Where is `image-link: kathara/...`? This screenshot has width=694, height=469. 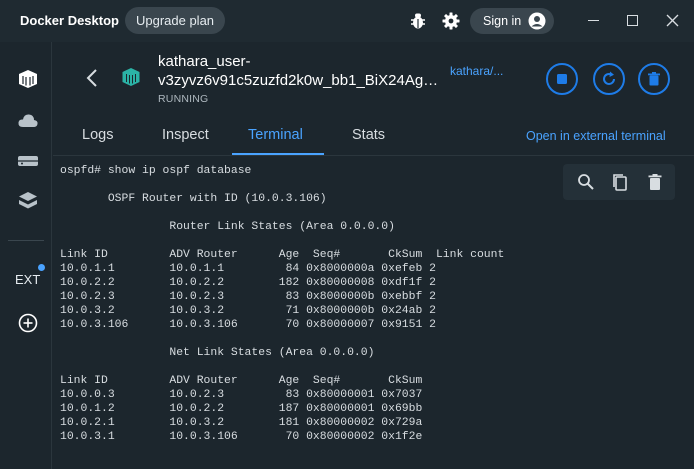
image-link: kathara/... is located at coordinates (476, 71).